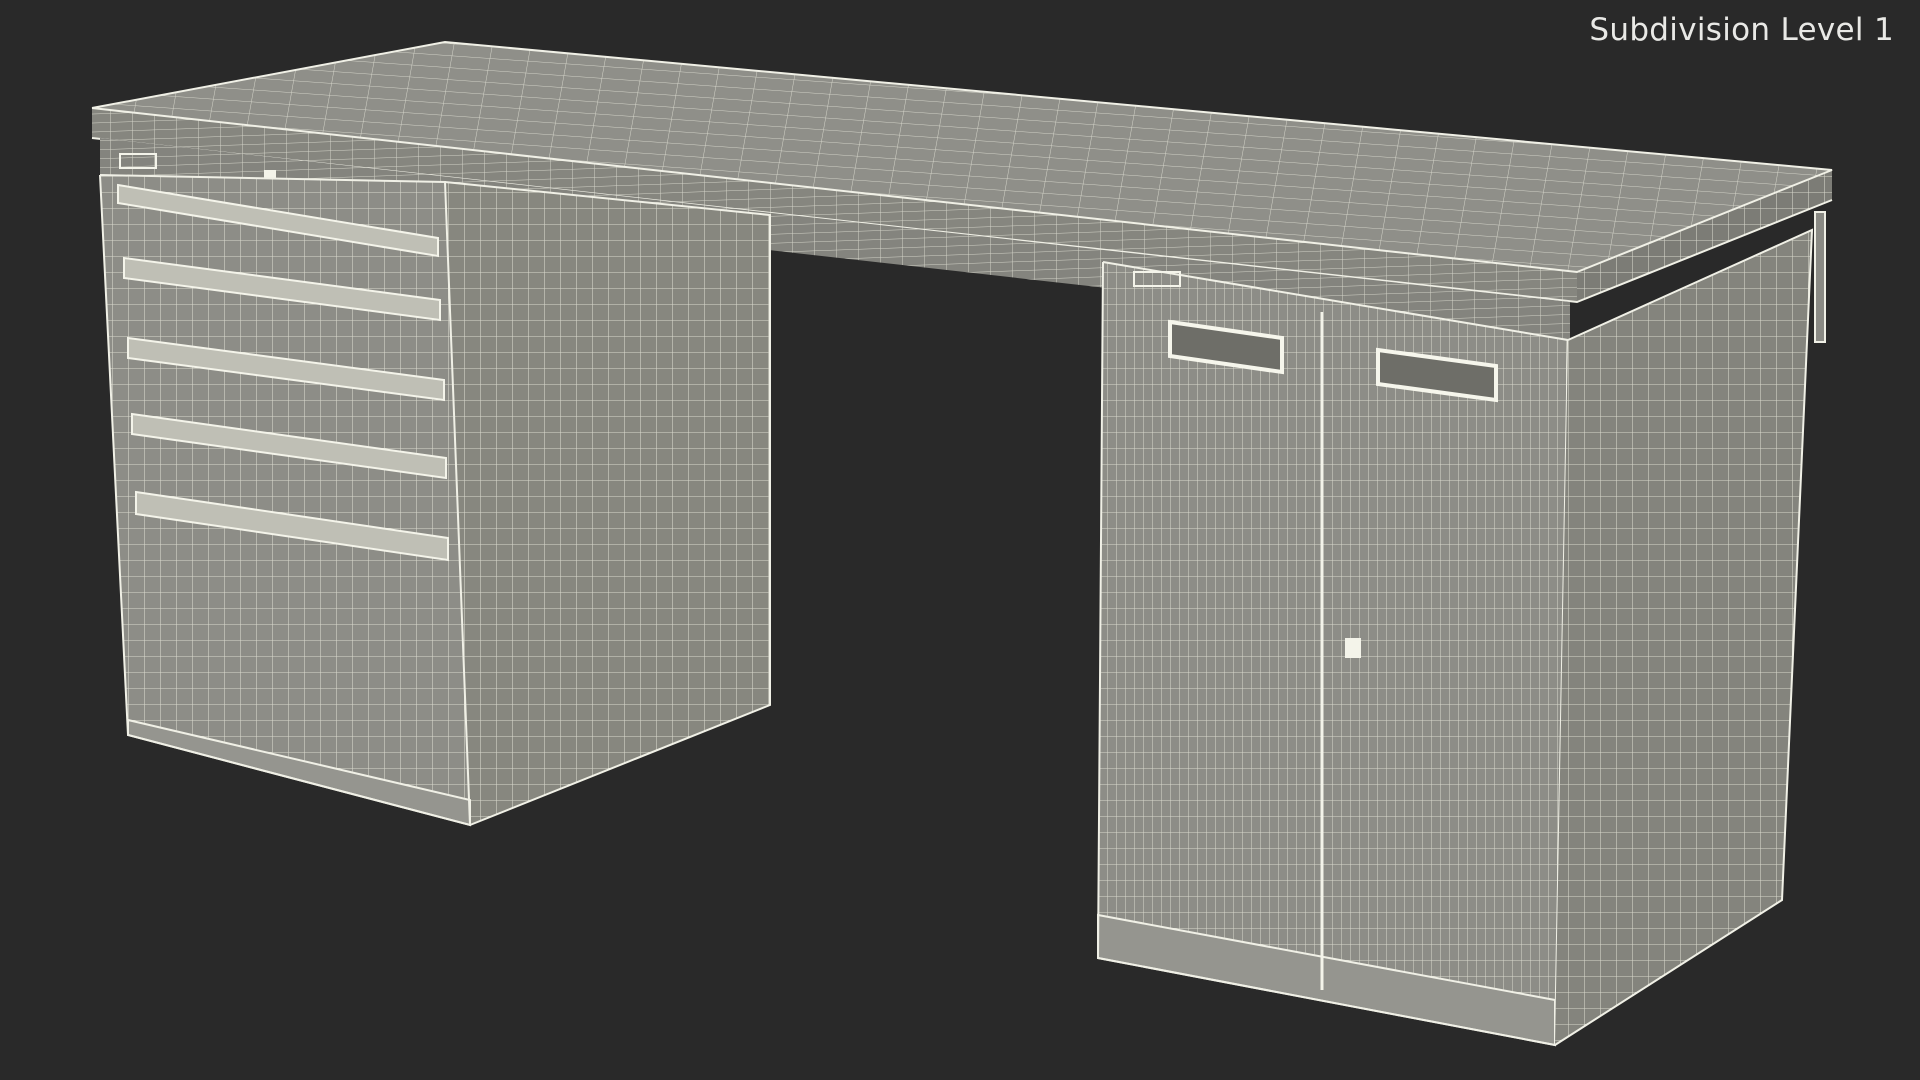  What do you see at coordinates (1353, 648) in the screenshot?
I see `lock-icon` at bounding box center [1353, 648].